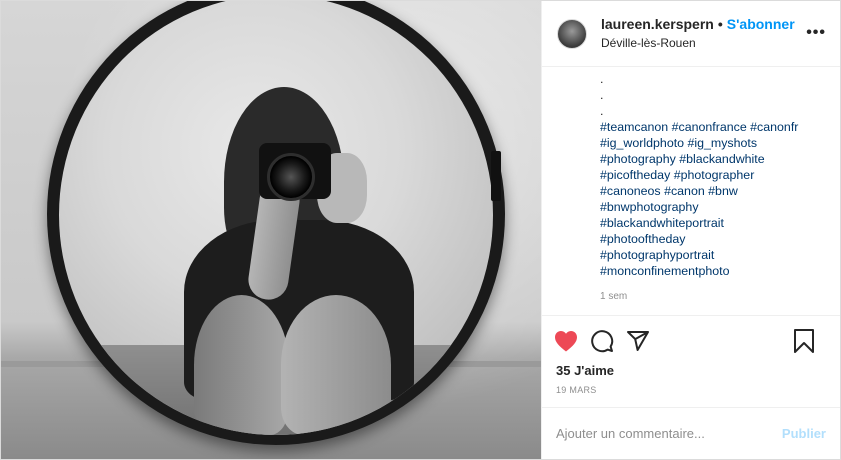  What do you see at coordinates (691, 340) in the screenshot?
I see `action-bar` at bounding box center [691, 340].